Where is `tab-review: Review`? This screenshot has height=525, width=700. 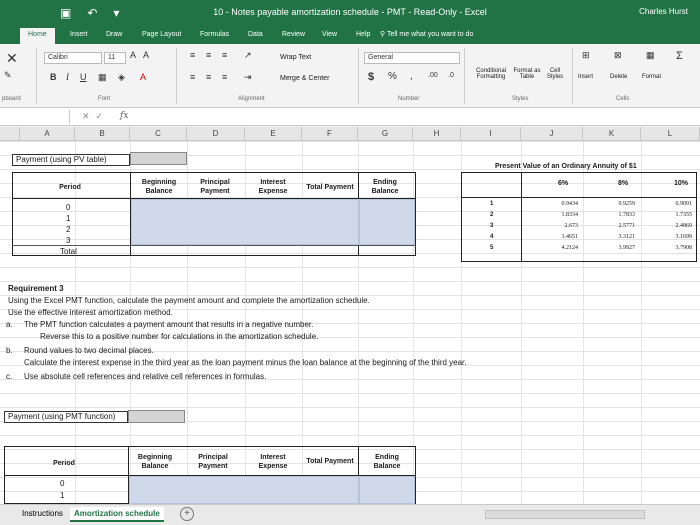 tab-review: Review is located at coordinates (293, 34).